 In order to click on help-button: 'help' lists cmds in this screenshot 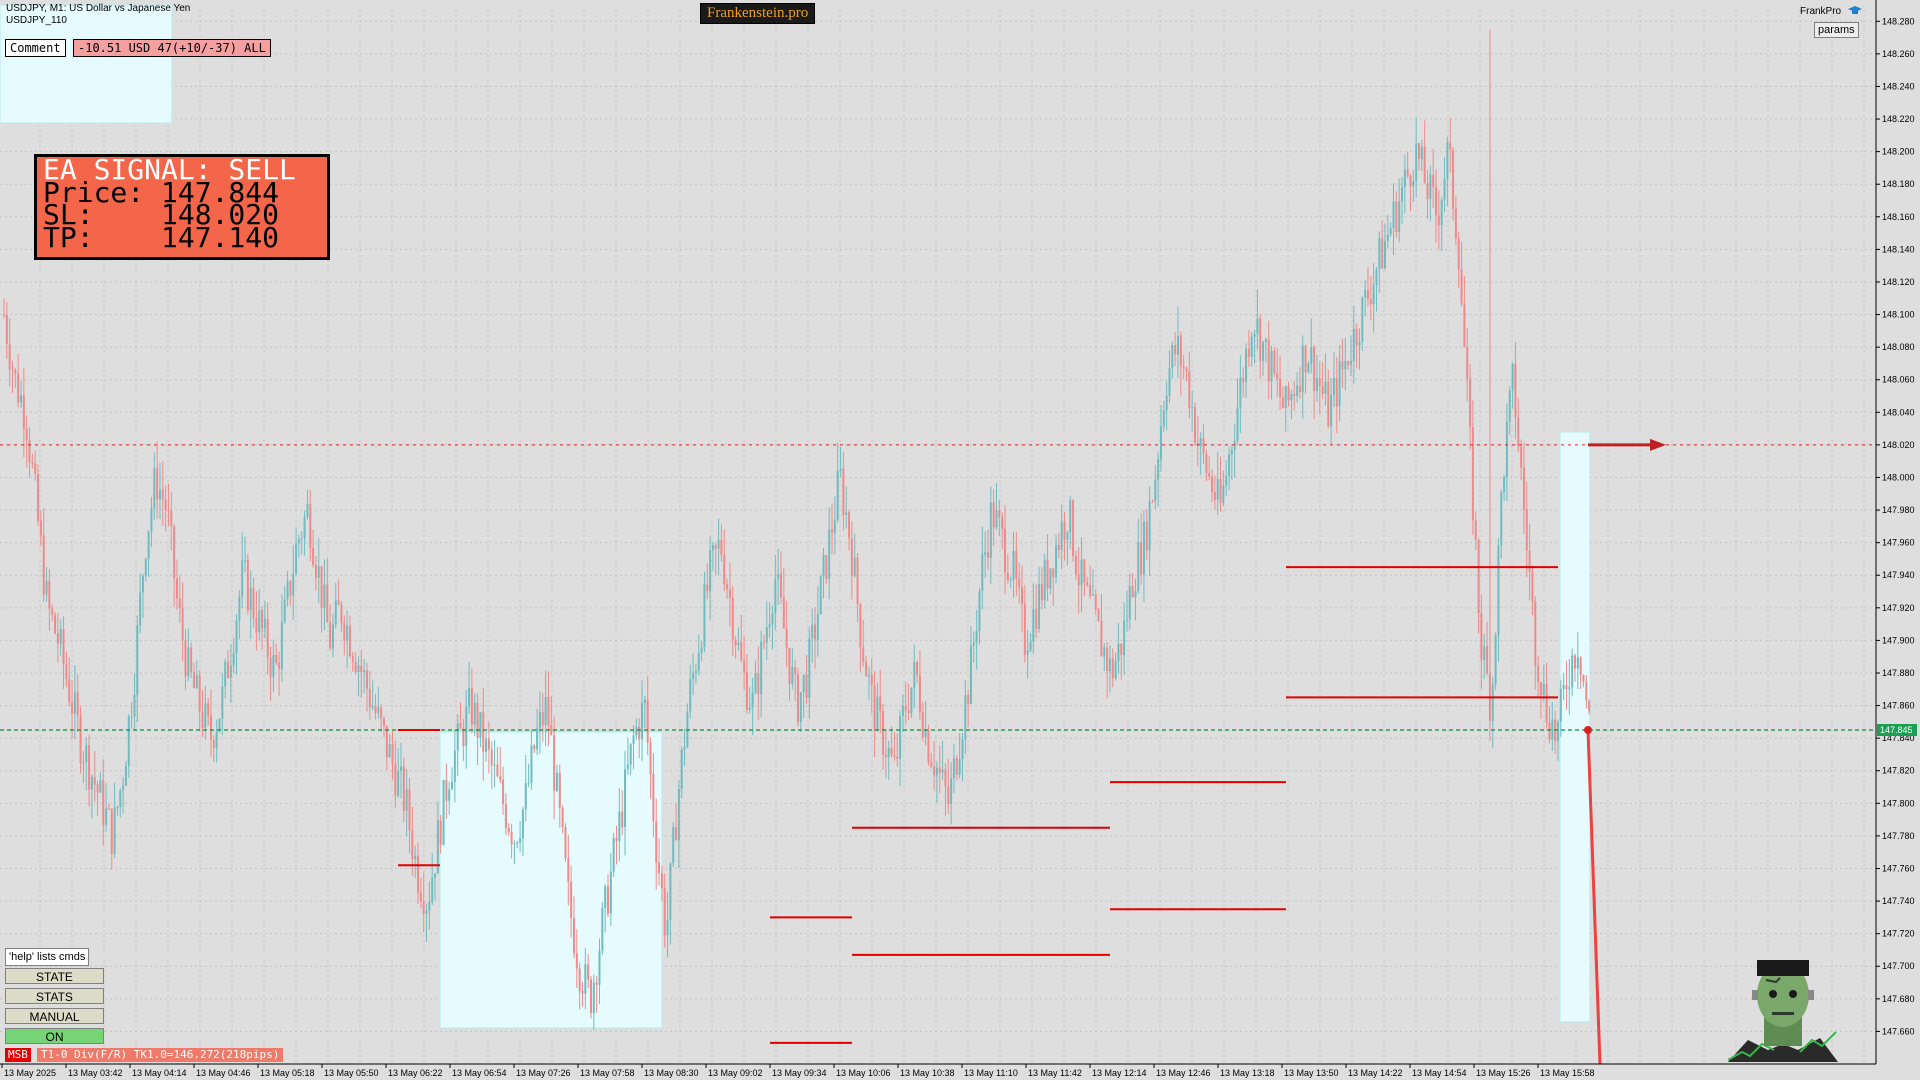, I will do `click(47, 957)`.